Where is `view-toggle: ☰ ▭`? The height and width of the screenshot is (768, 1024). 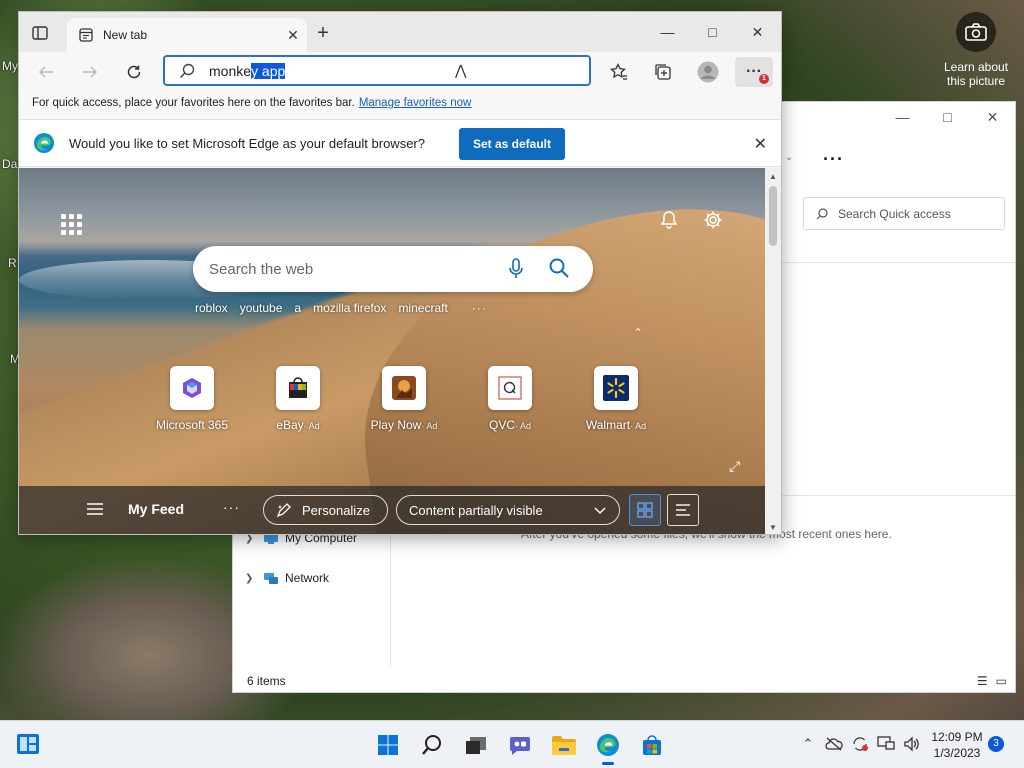 view-toggle: ☰ ▭ is located at coordinates (992, 681).